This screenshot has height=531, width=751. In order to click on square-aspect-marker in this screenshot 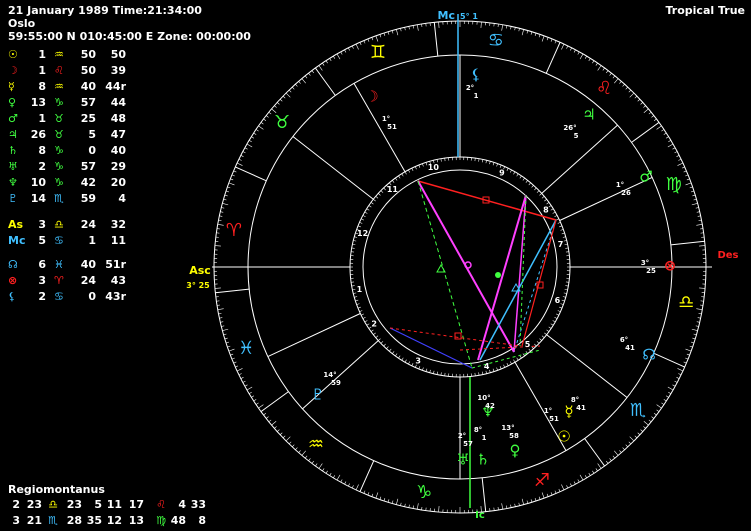, I will do `click(458, 336)`.